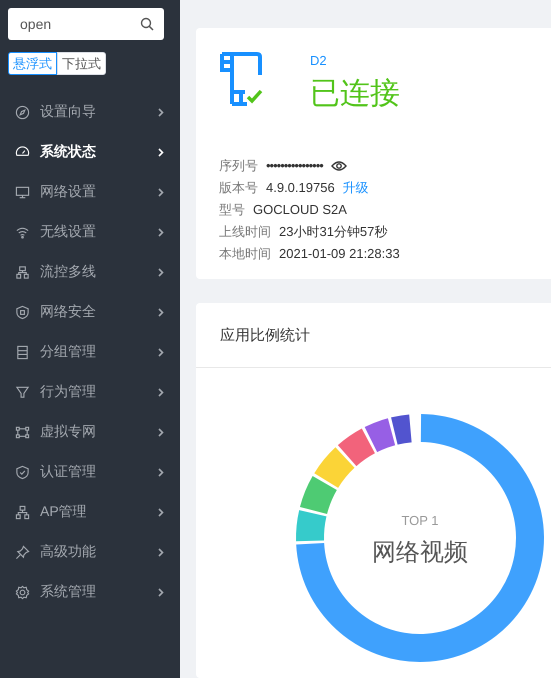  What do you see at coordinates (319, 60) in the screenshot?
I see `device-name: D2` at bounding box center [319, 60].